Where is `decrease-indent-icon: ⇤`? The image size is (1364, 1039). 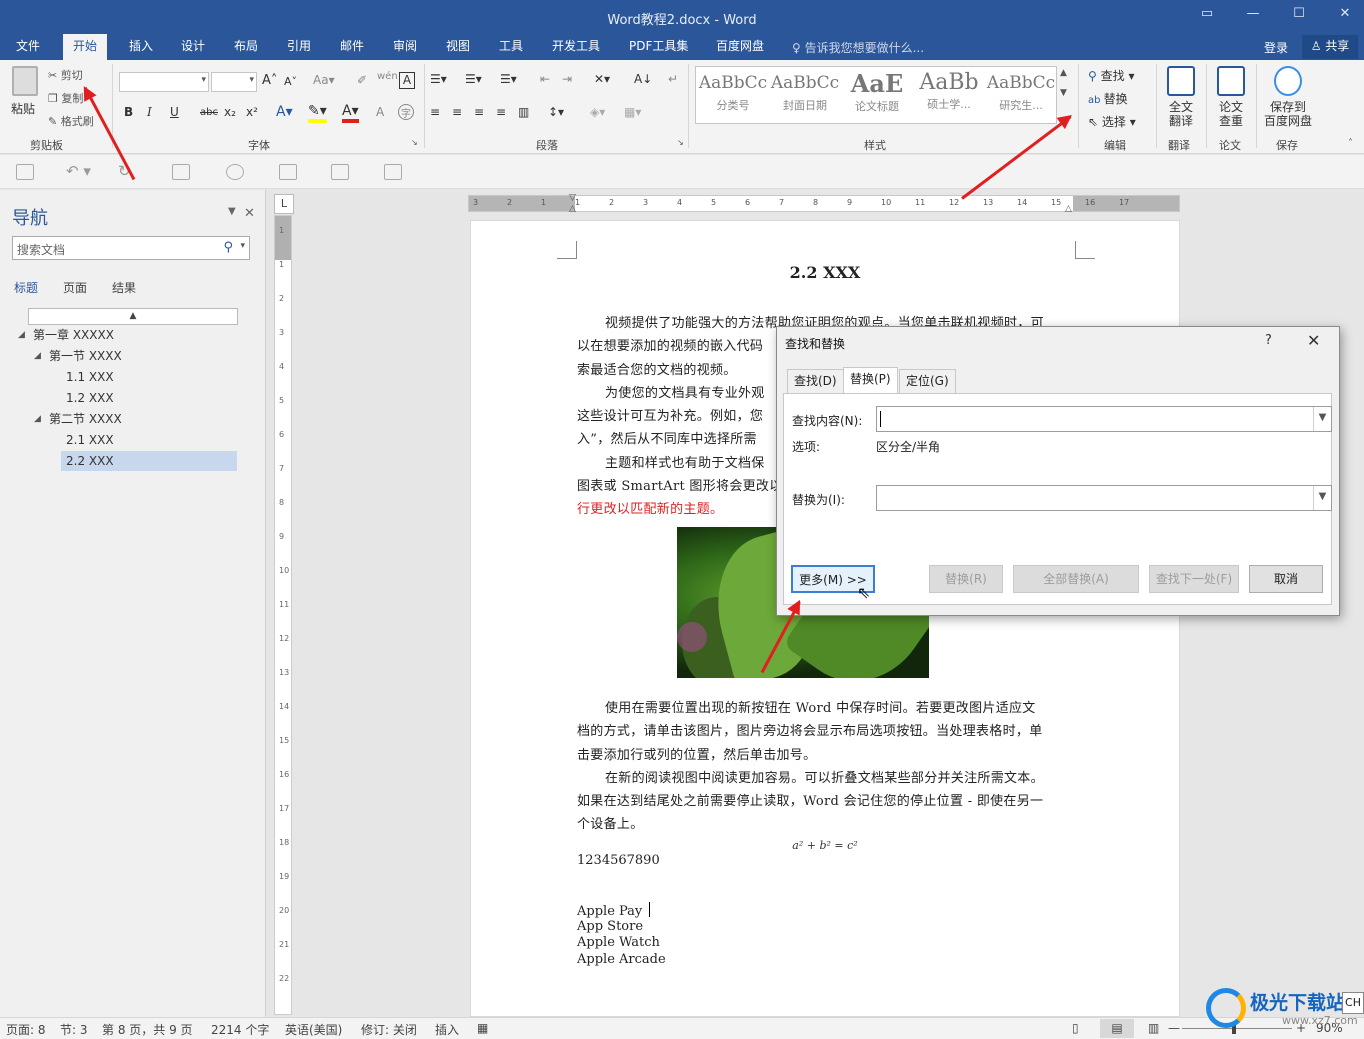
decrease-indent-icon: ⇤ is located at coordinates (545, 79).